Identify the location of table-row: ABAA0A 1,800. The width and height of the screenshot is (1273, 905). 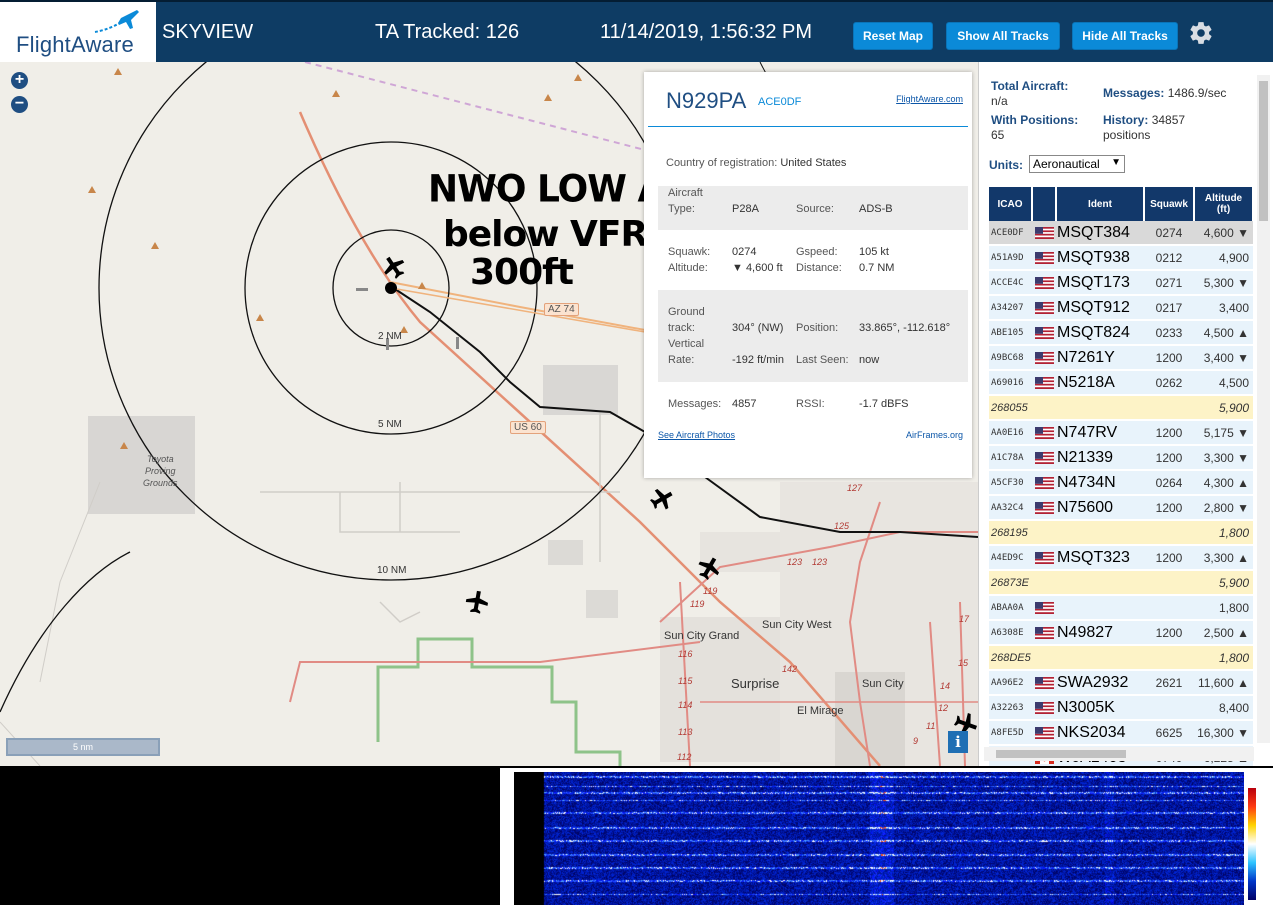
(1121, 608).